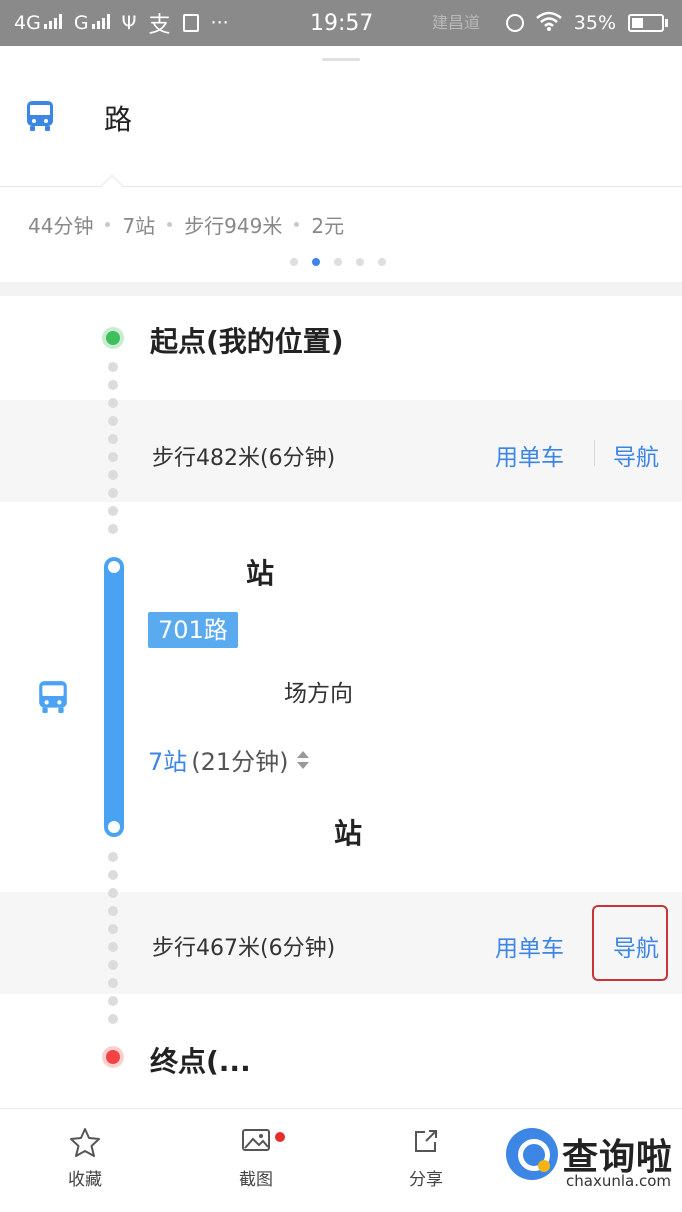 Image resolution: width=682 pixels, height=1212 pixels. What do you see at coordinates (244, 458) in the screenshot?
I see `walk-1-text: 步行482米(6分钟)` at bounding box center [244, 458].